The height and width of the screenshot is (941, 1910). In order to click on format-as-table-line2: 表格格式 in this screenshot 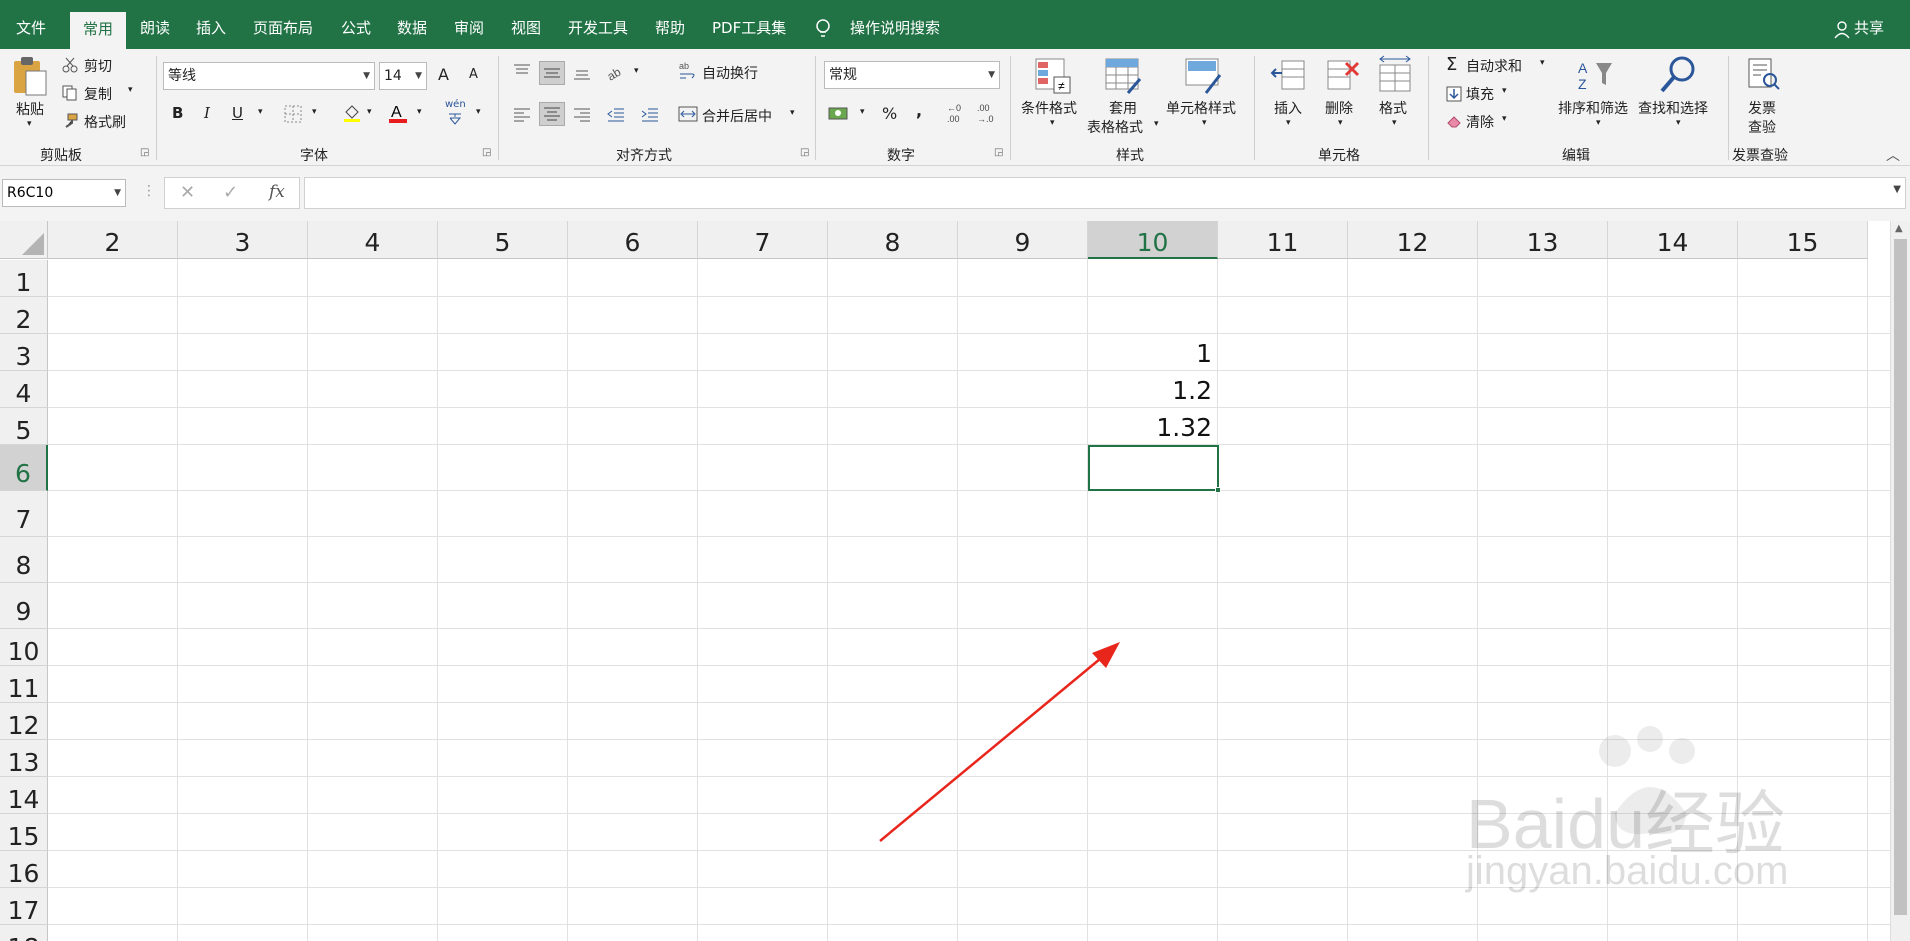, I will do `click(1115, 127)`.